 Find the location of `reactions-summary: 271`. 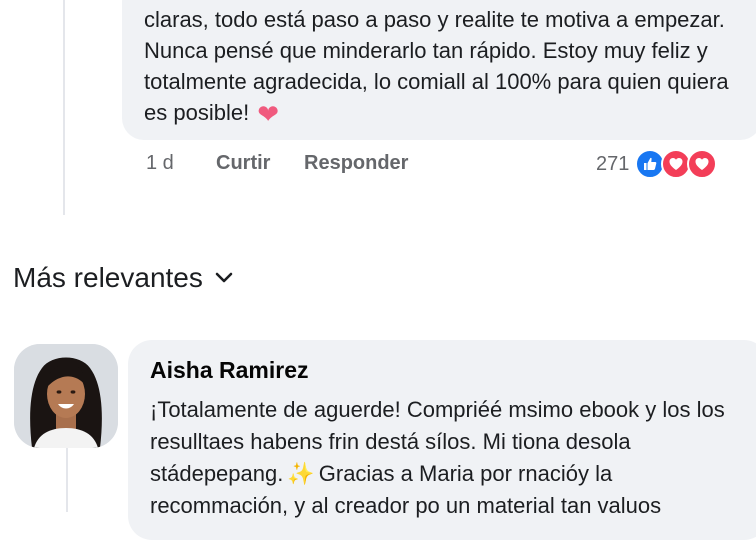

reactions-summary: 271 is located at coordinates (657, 164).